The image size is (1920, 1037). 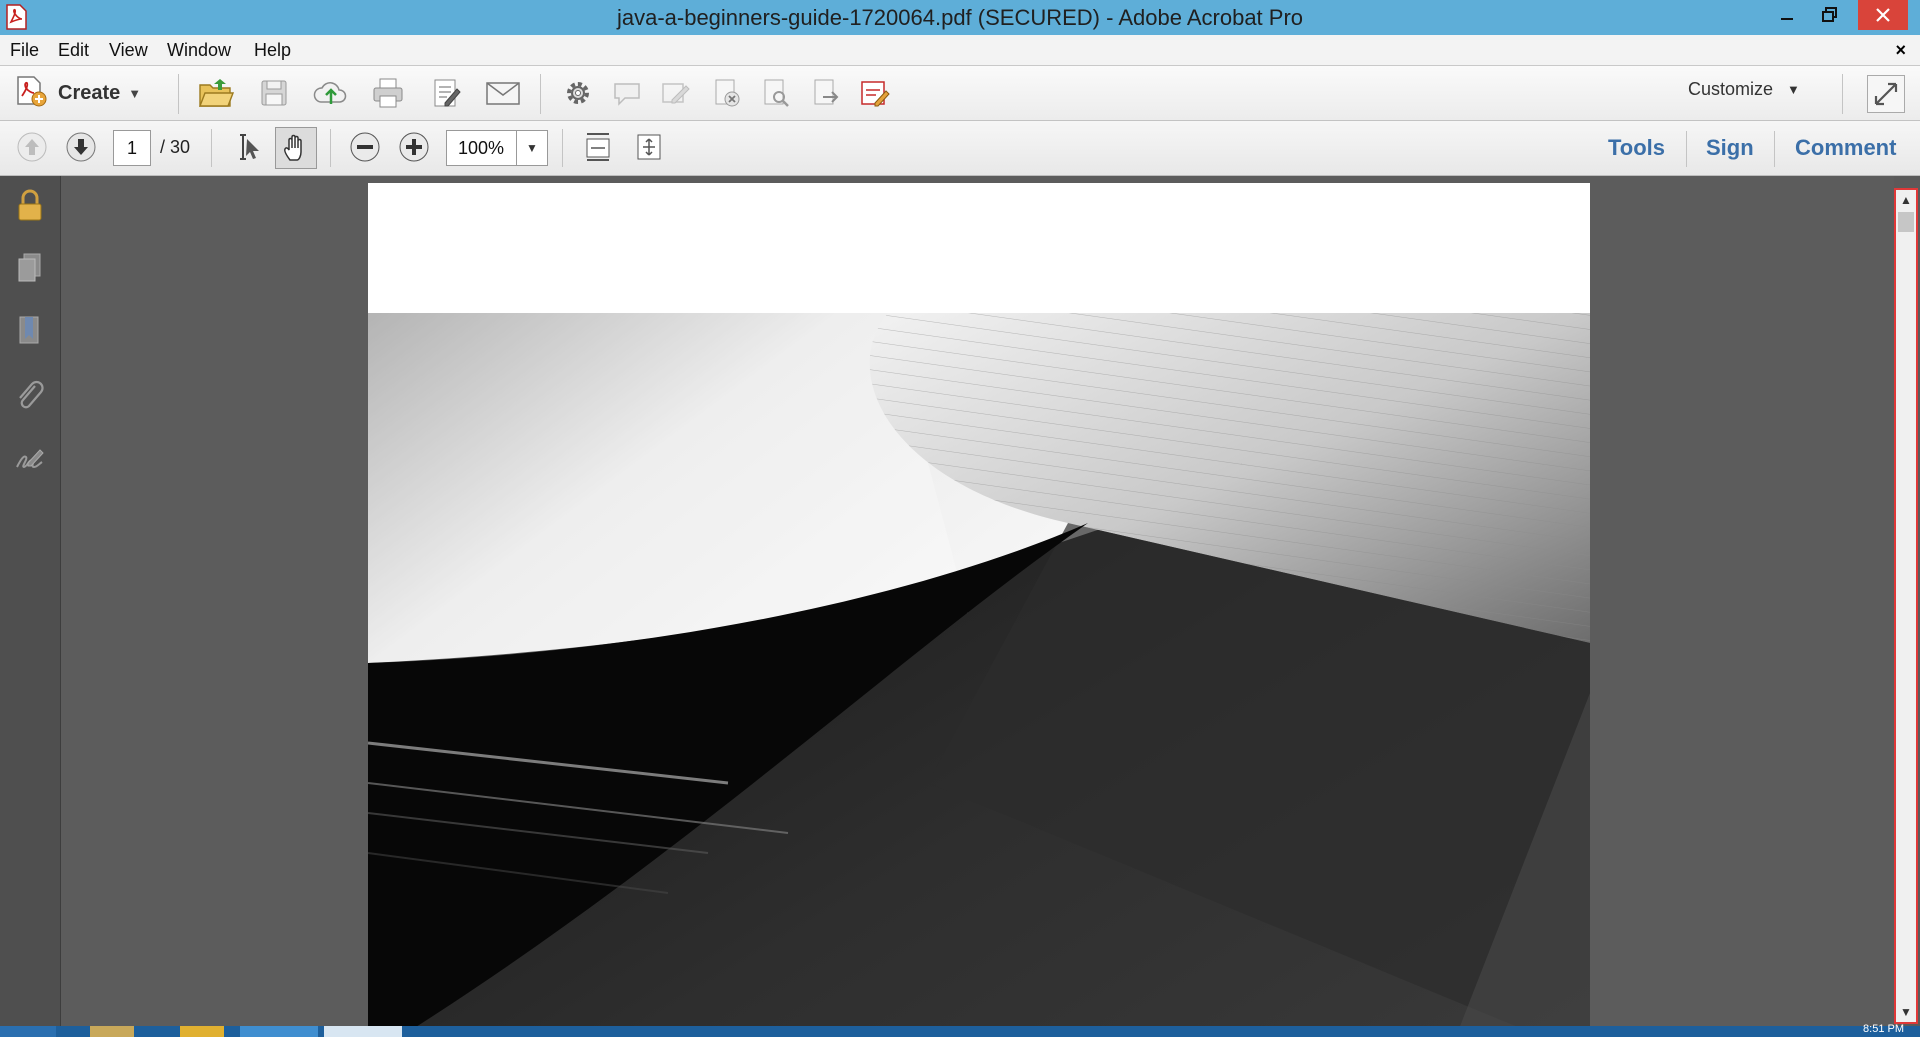 I want to click on close-window-button, so click(x=1883, y=15).